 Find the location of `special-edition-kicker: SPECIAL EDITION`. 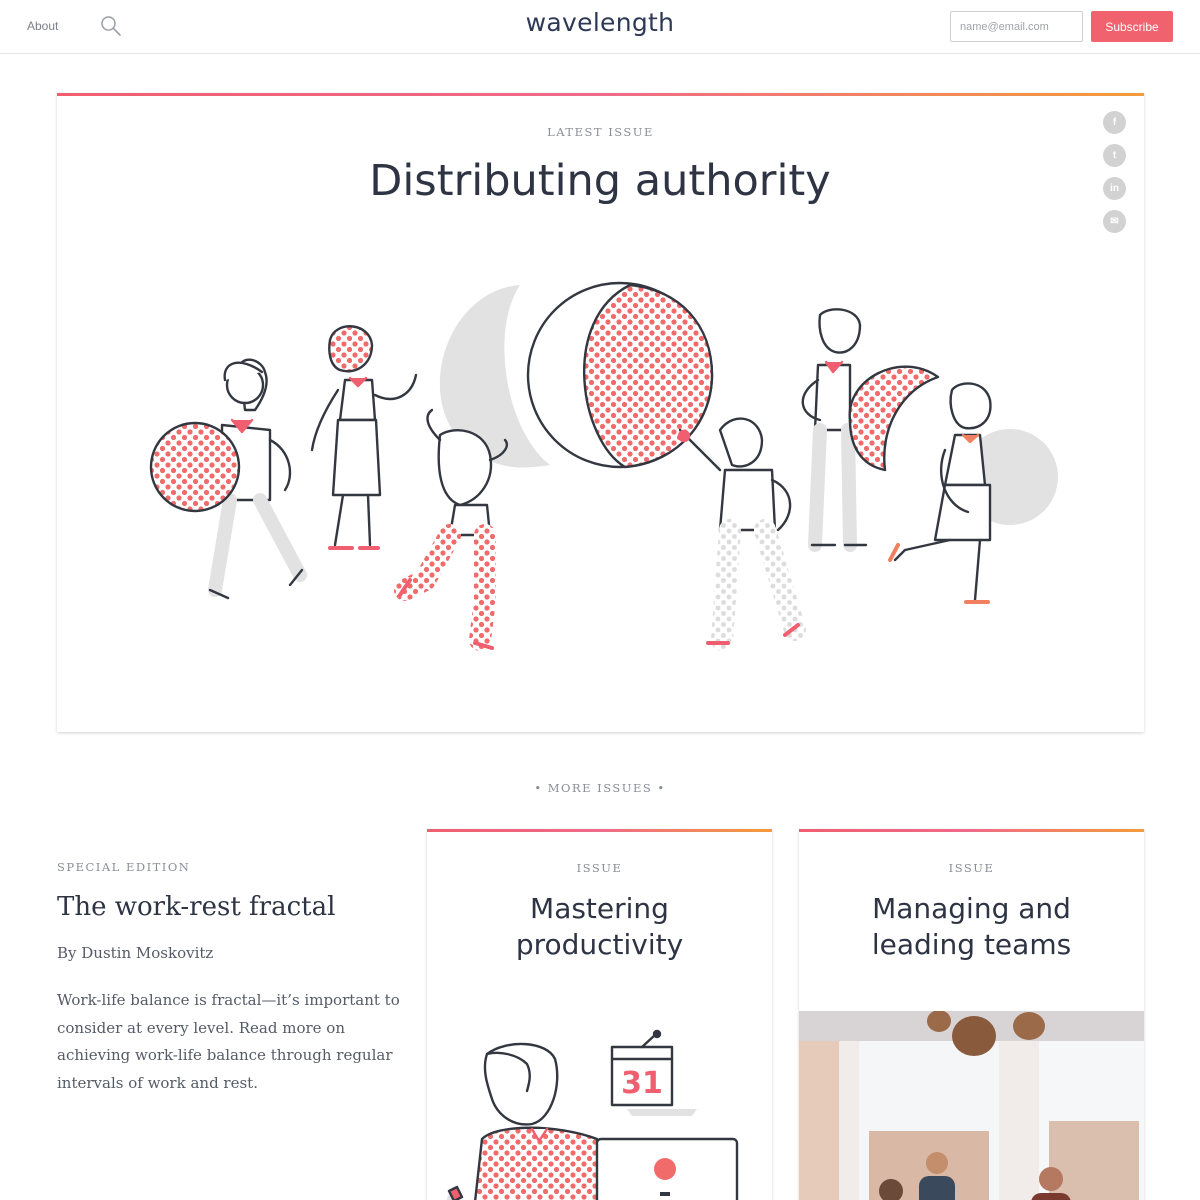

special-edition-kicker: SPECIAL EDITION is located at coordinates (124, 867).